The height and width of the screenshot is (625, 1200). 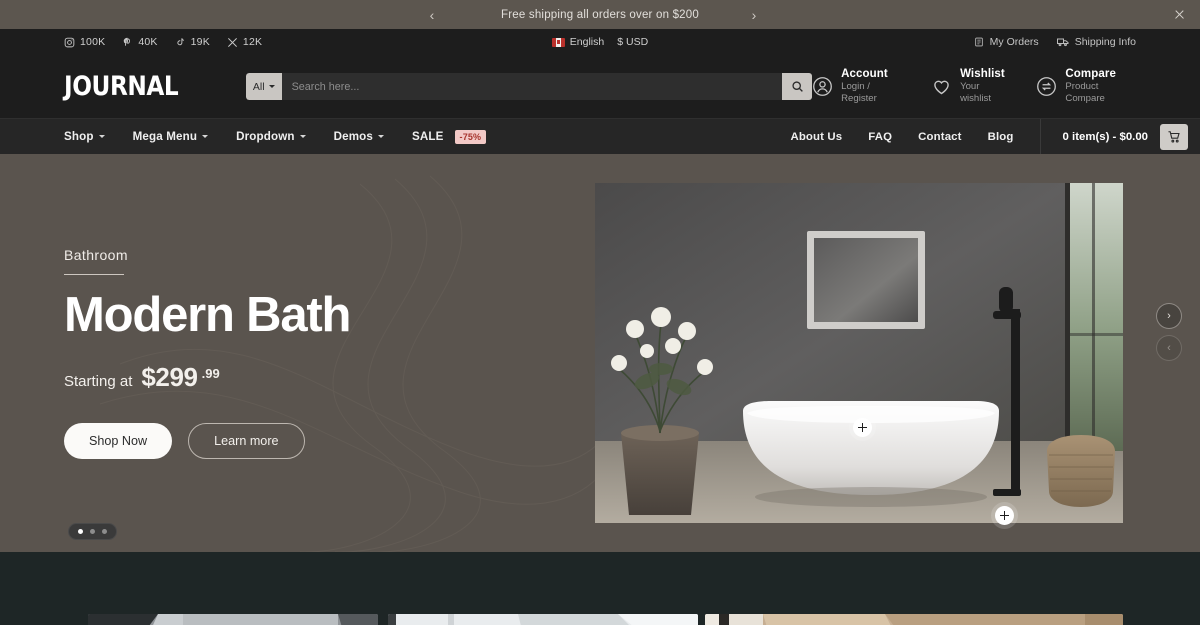 What do you see at coordinates (148, 42) in the screenshot?
I see `social-count: 40K` at bounding box center [148, 42].